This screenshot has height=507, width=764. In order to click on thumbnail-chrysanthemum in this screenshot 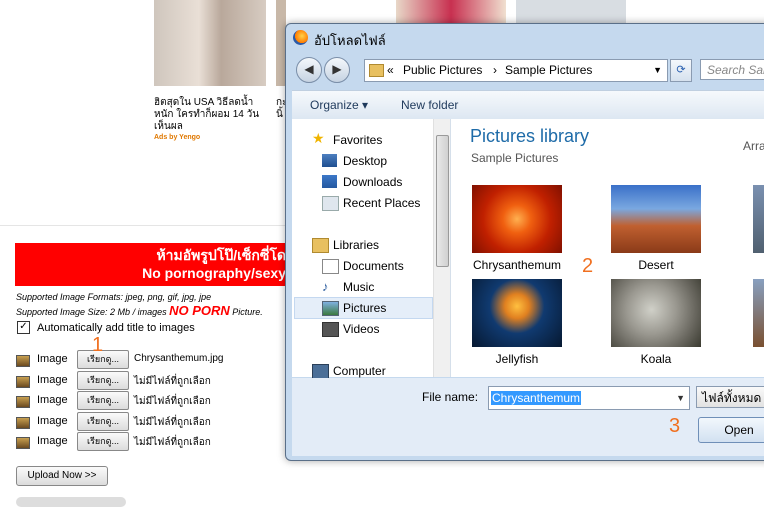, I will do `click(517, 219)`.